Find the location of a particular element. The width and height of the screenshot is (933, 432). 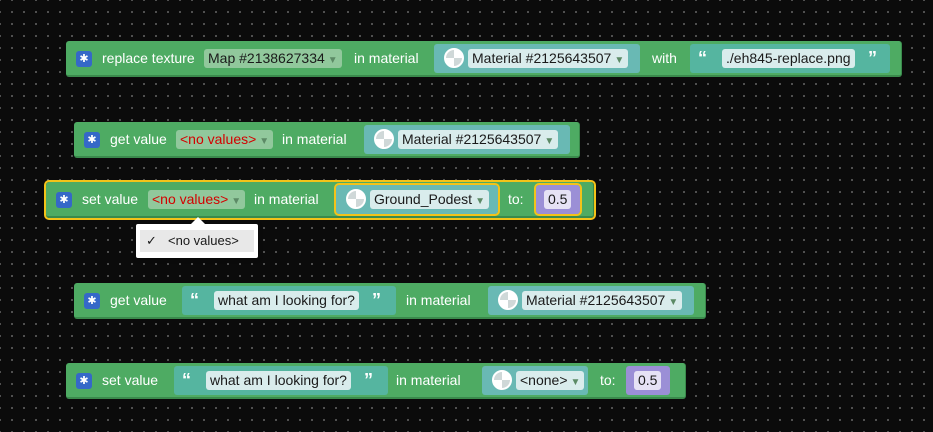

string-input-slot: “ ./eh845-replace.png ” is located at coordinates (790, 58).